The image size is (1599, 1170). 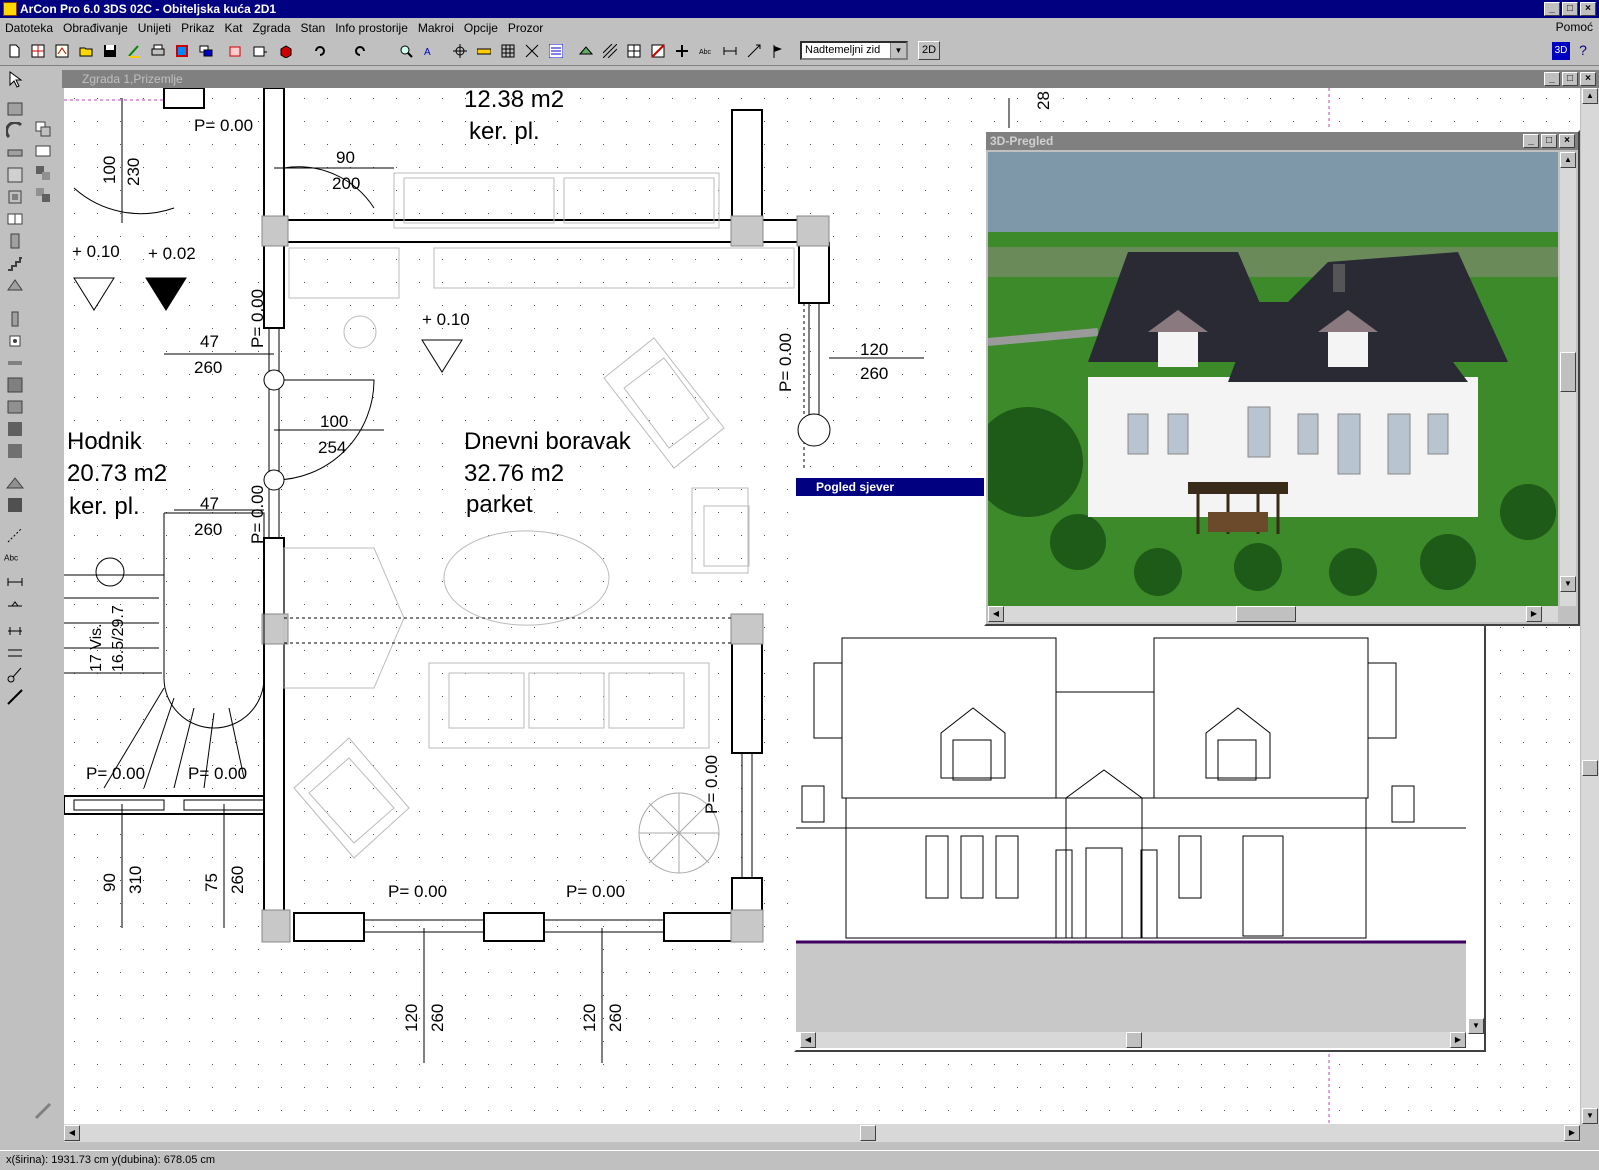 I want to click on redo-button, so click(x=360, y=51).